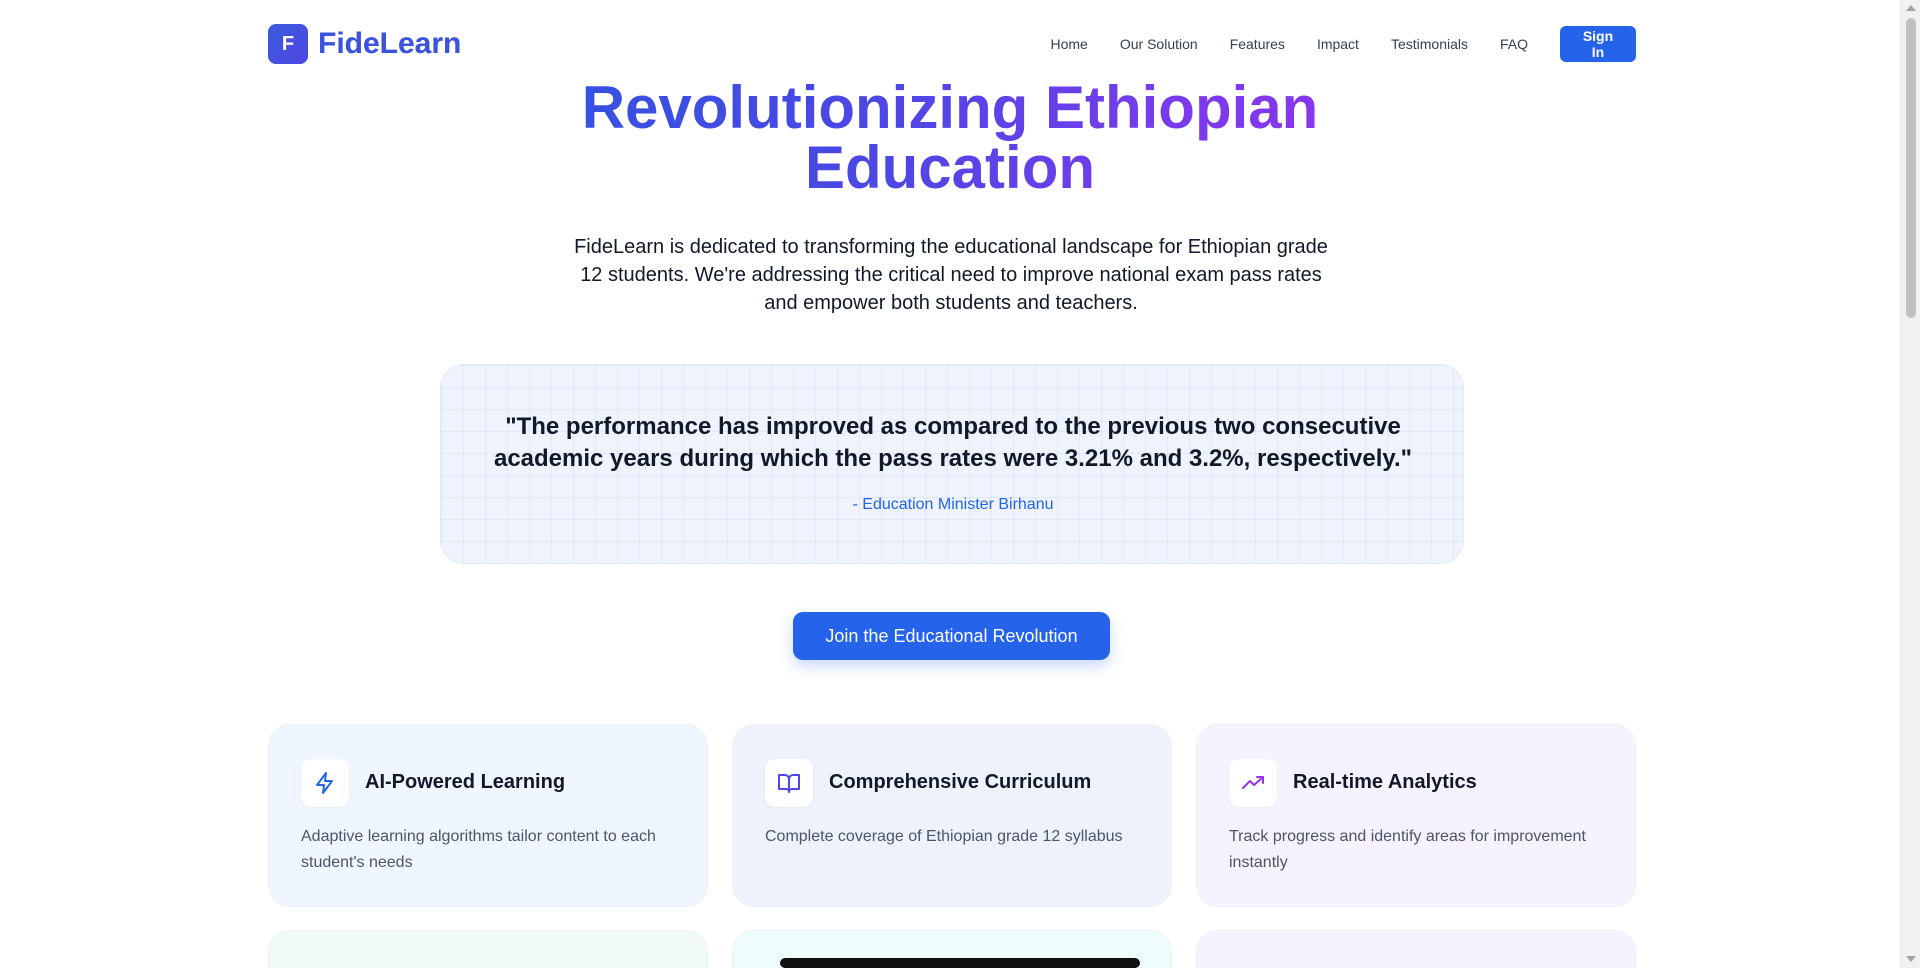 The image size is (1920, 968). What do you see at coordinates (789, 783) in the screenshot?
I see `book-icon` at bounding box center [789, 783].